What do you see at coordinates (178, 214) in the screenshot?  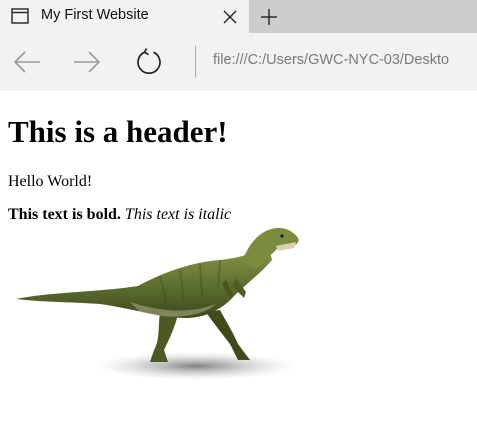 I see `italic-text: This text is italic` at bounding box center [178, 214].